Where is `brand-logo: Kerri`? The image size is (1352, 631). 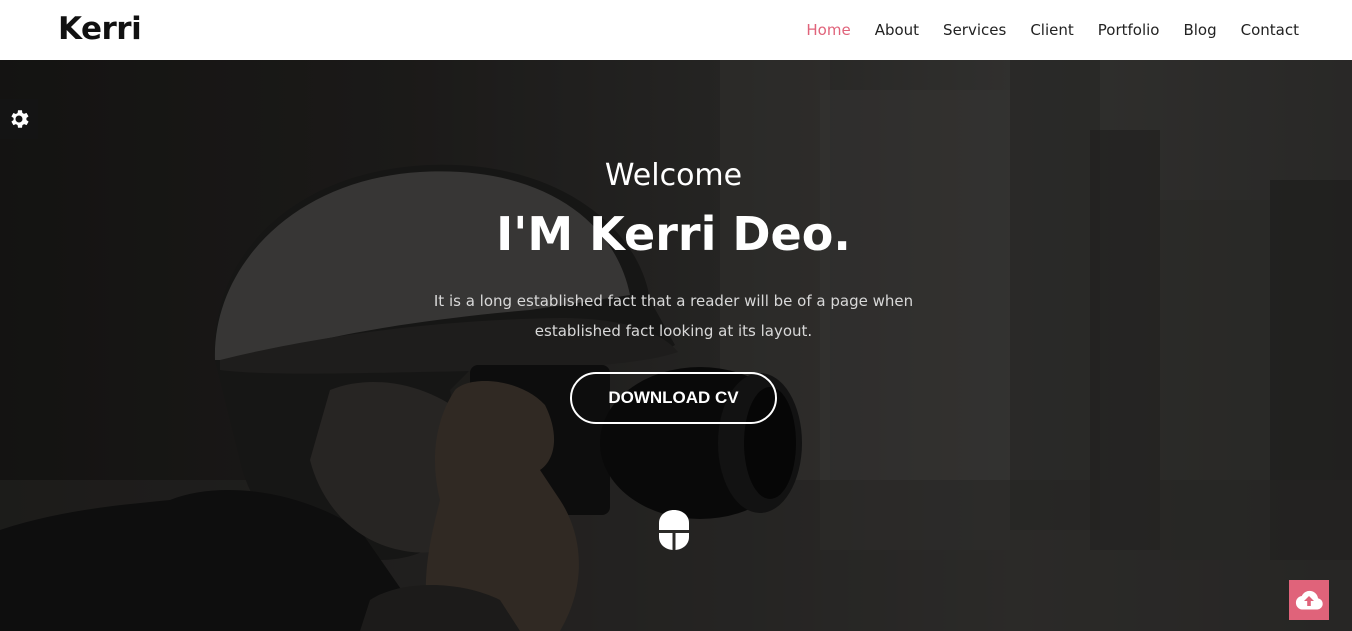
brand-logo: Kerri is located at coordinates (100, 29).